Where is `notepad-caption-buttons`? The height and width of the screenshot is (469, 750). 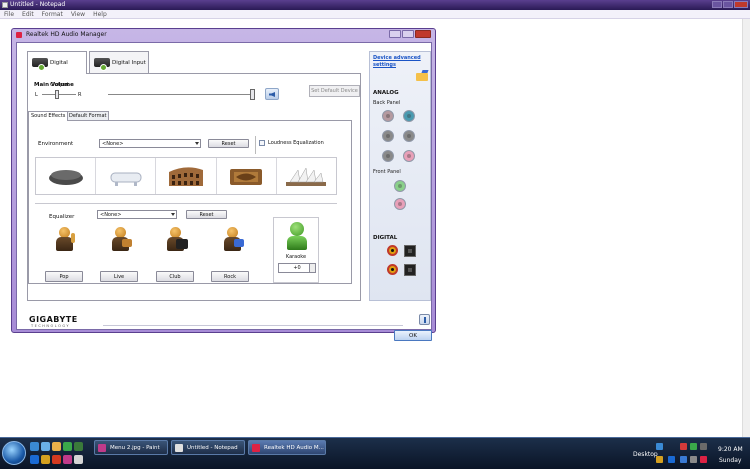
notepad-caption-buttons is located at coordinates (730, 4).